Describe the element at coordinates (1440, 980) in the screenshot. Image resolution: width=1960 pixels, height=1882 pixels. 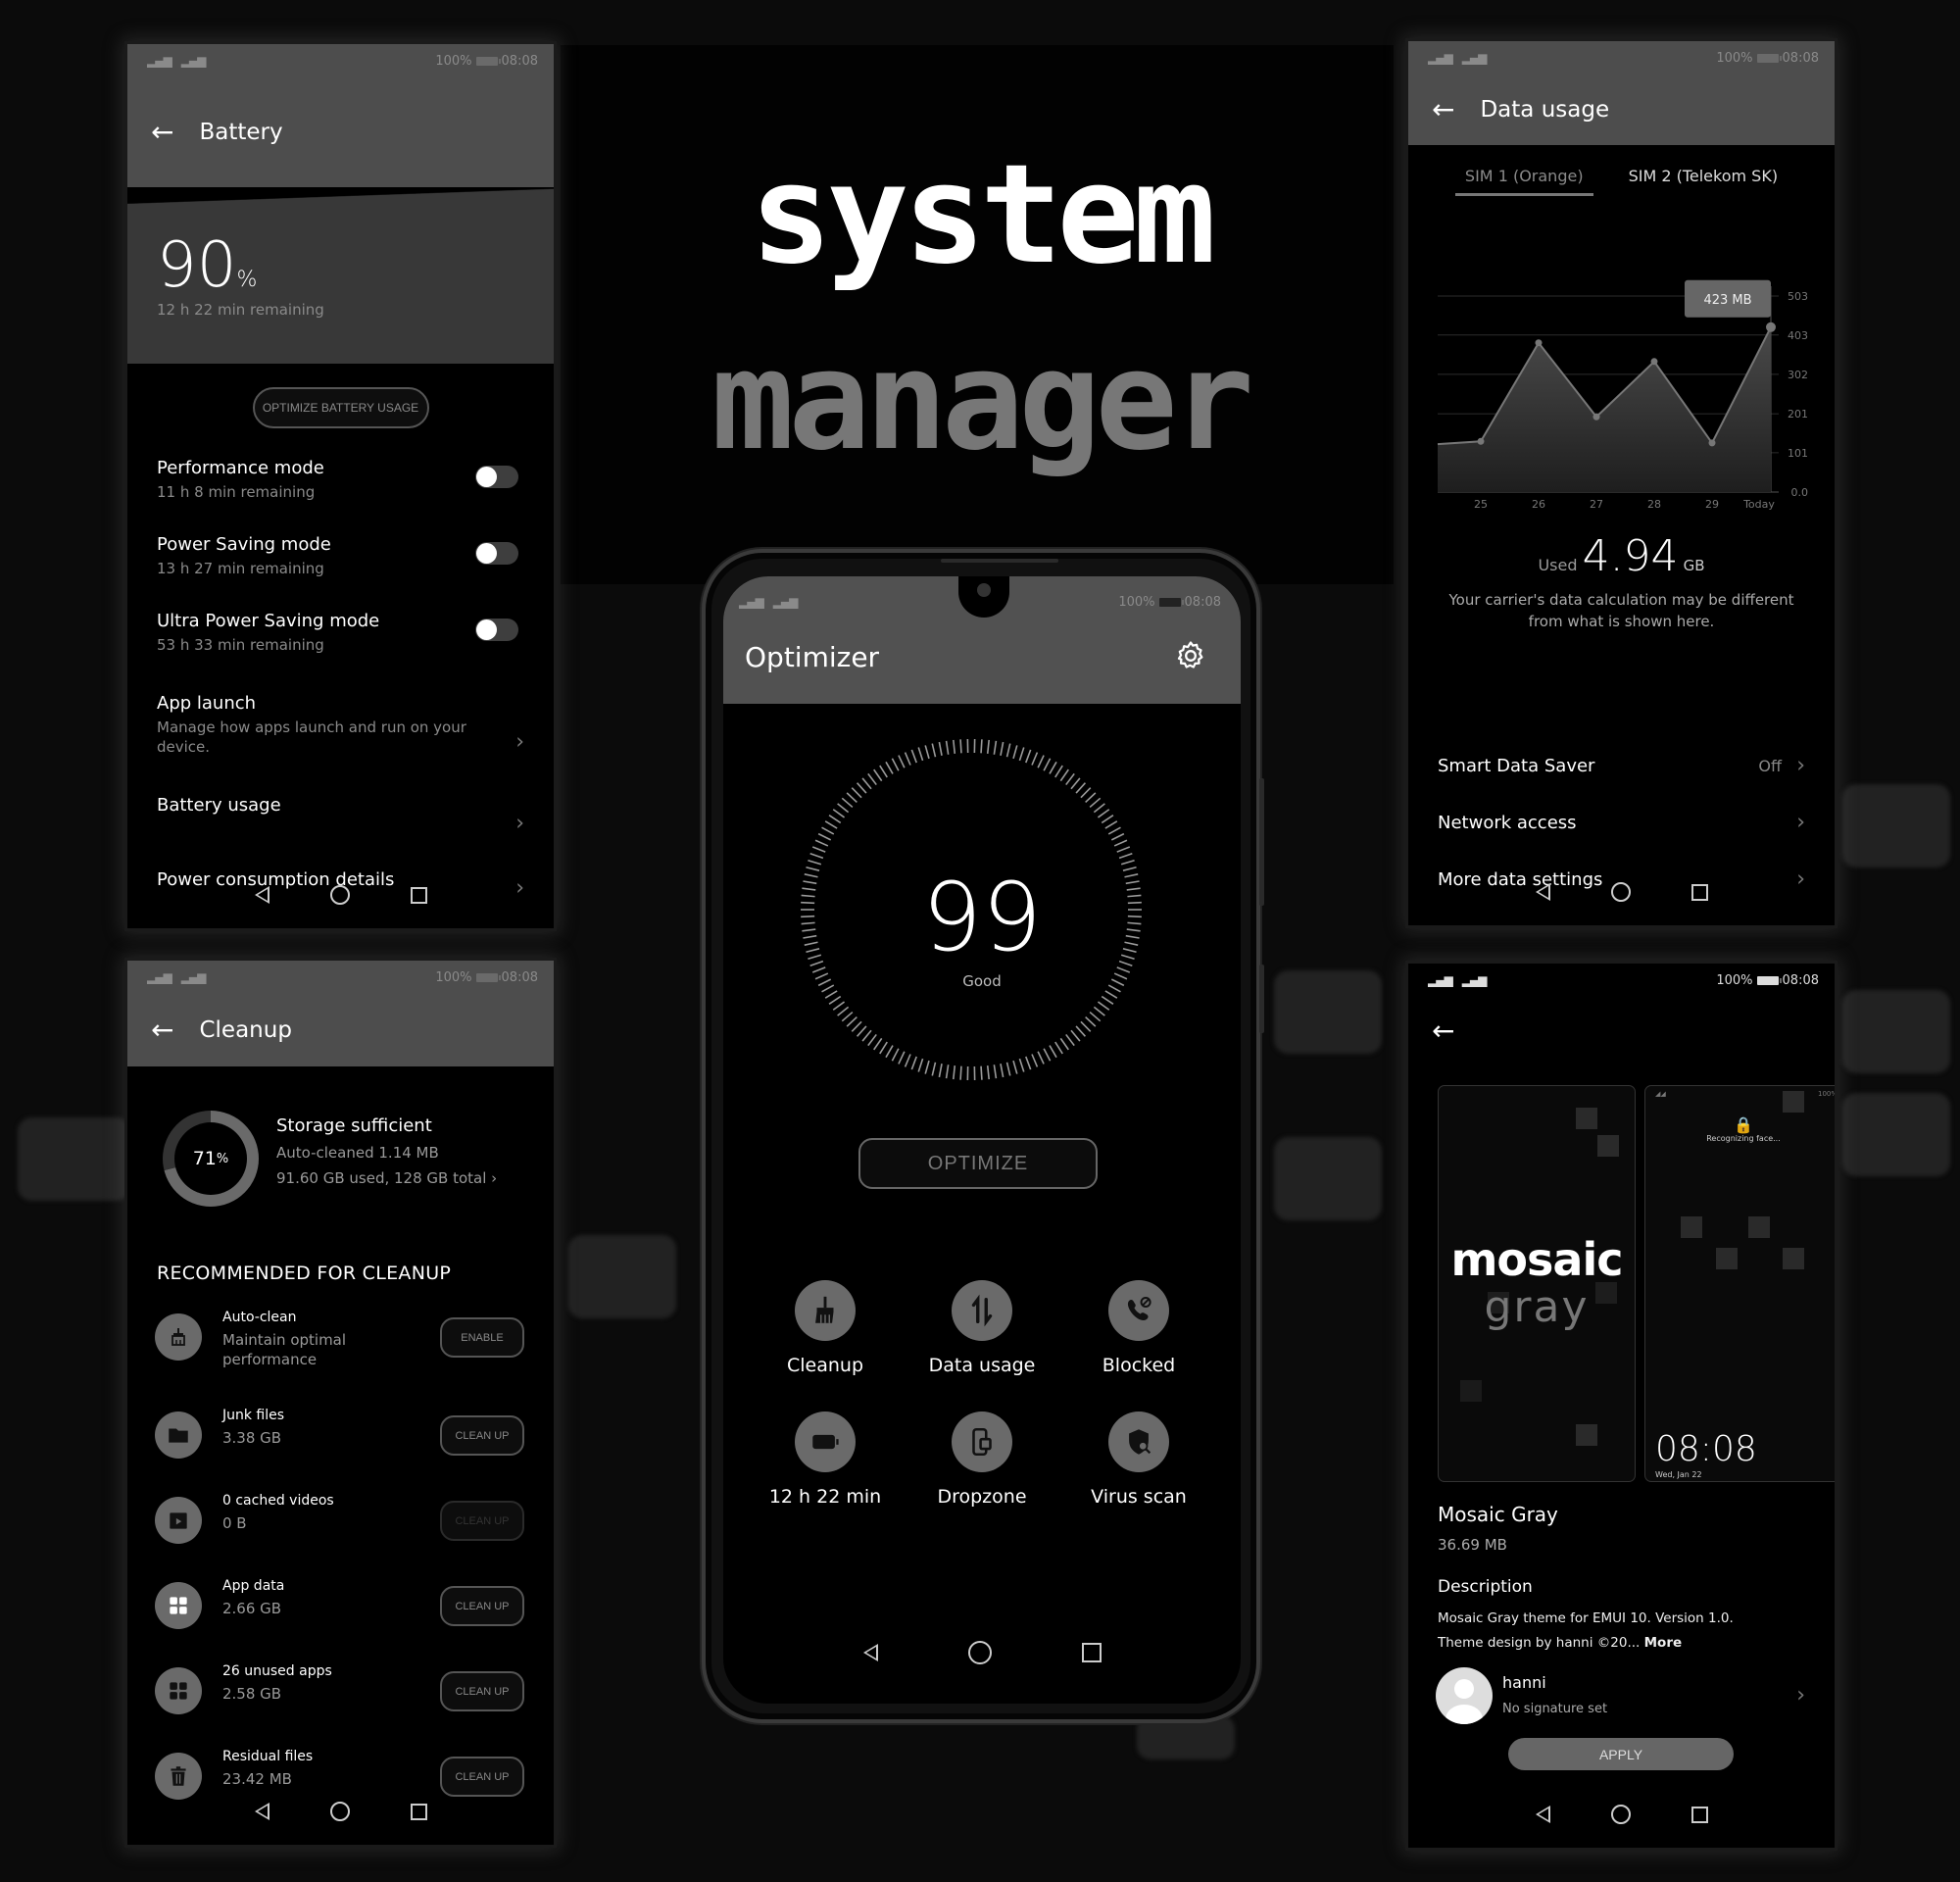
I see `signal-icon: ▂▄▆` at that location.